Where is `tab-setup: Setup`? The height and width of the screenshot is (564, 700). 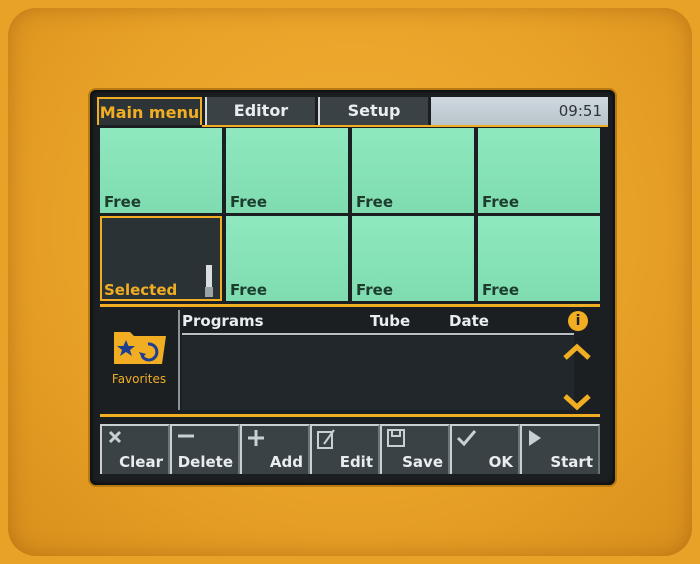 tab-setup: Setup is located at coordinates (373, 111).